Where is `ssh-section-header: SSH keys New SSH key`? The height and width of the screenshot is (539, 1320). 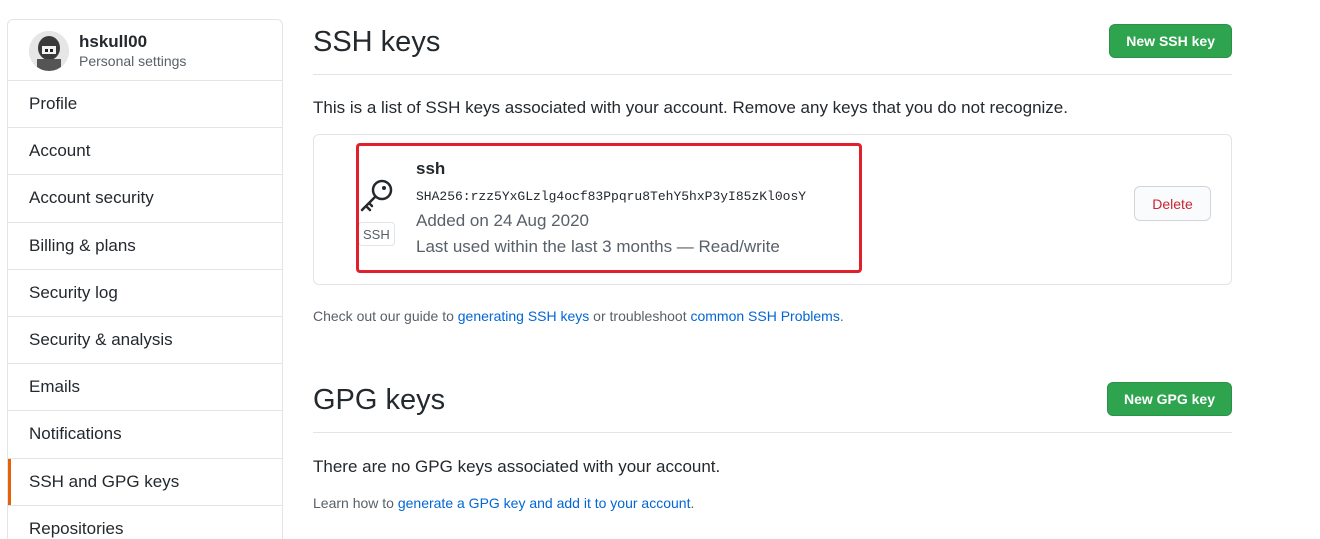
ssh-section-header: SSH keys New SSH key is located at coordinates (772, 37).